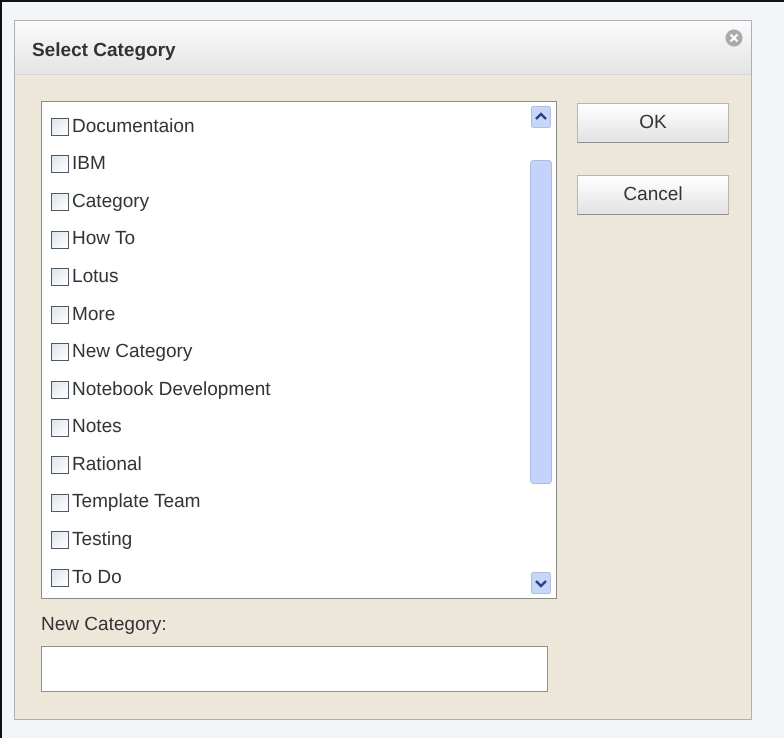 This screenshot has width=784, height=738. What do you see at coordinates (294, 669) in the screenshot?
I see `new-category-field` at bounding box center [294, 669].